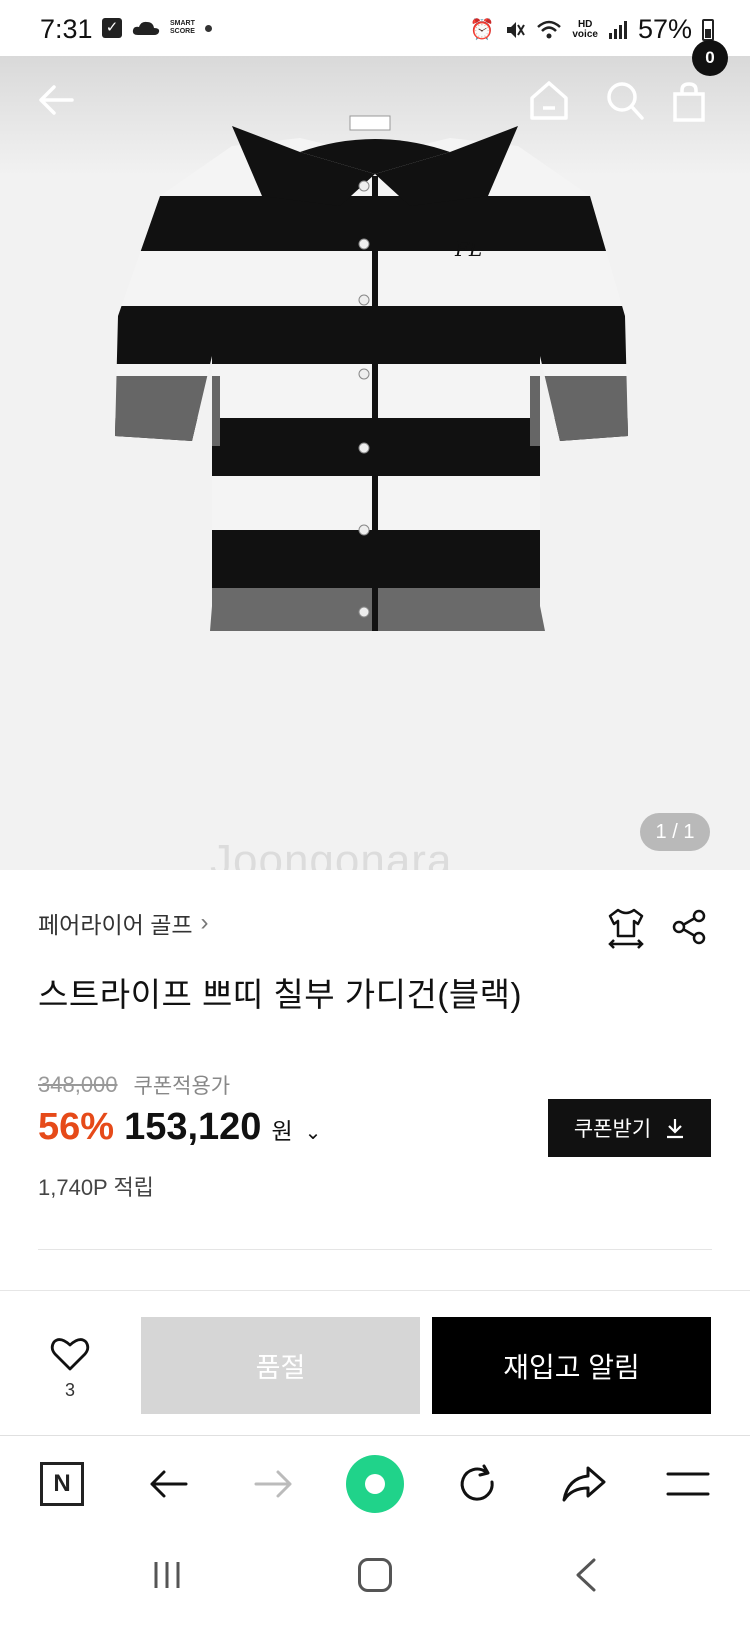 The height and width of the screenshot is (1625, 750). I want to click on cart-count-badge: 0, so click(710, 58).